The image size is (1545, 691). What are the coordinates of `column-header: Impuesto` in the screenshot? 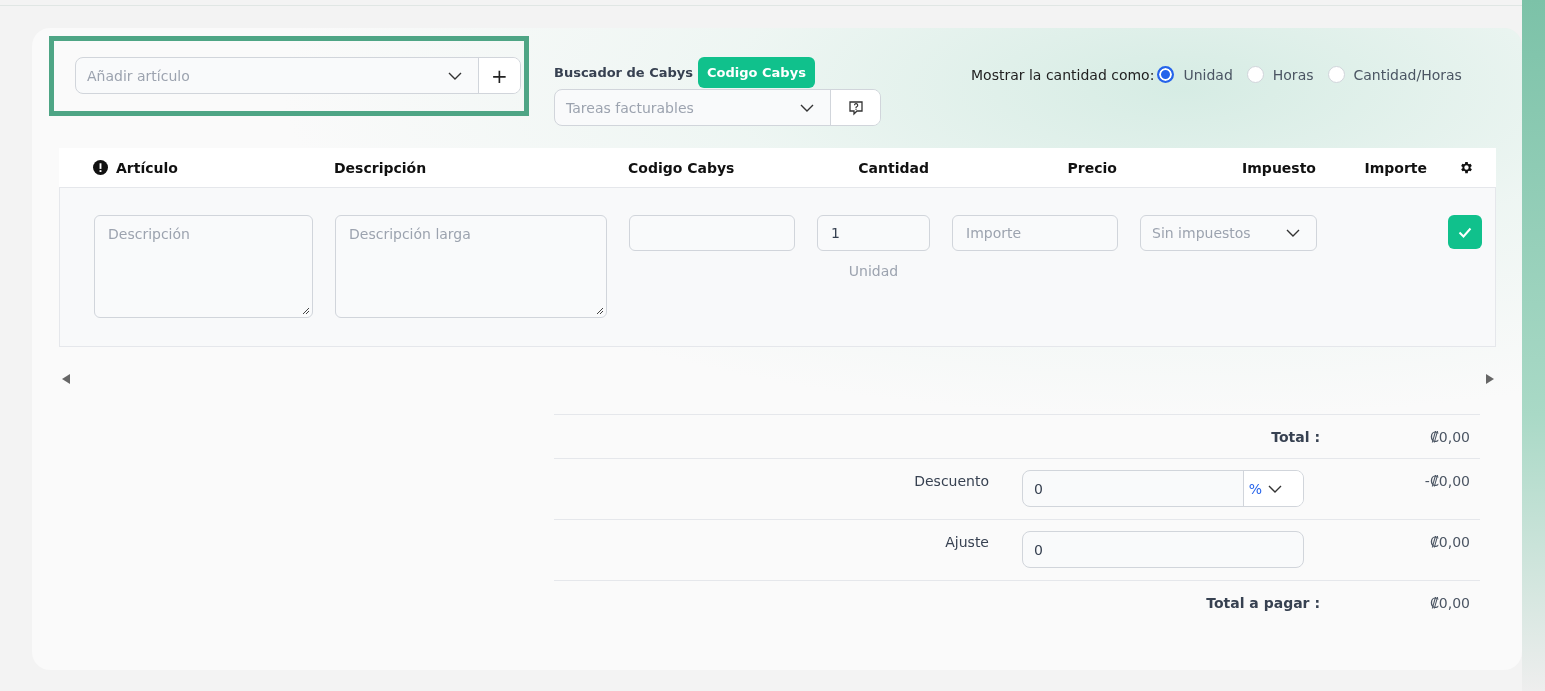 It's located at (1279, 167).